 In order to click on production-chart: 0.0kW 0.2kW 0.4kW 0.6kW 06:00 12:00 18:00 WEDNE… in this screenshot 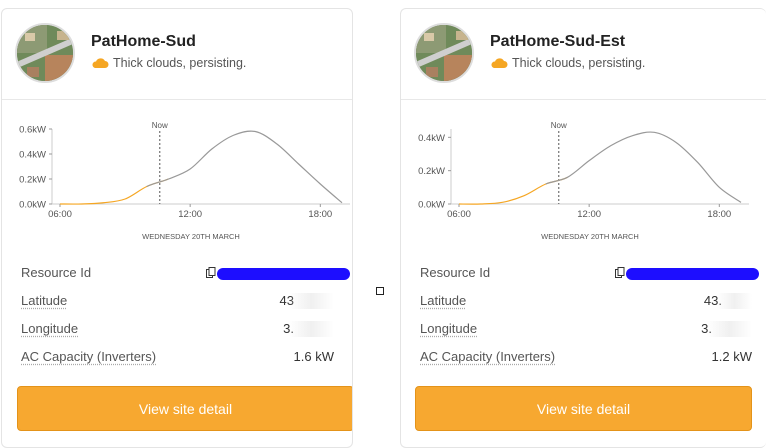, I will do `click(177, 182)`.